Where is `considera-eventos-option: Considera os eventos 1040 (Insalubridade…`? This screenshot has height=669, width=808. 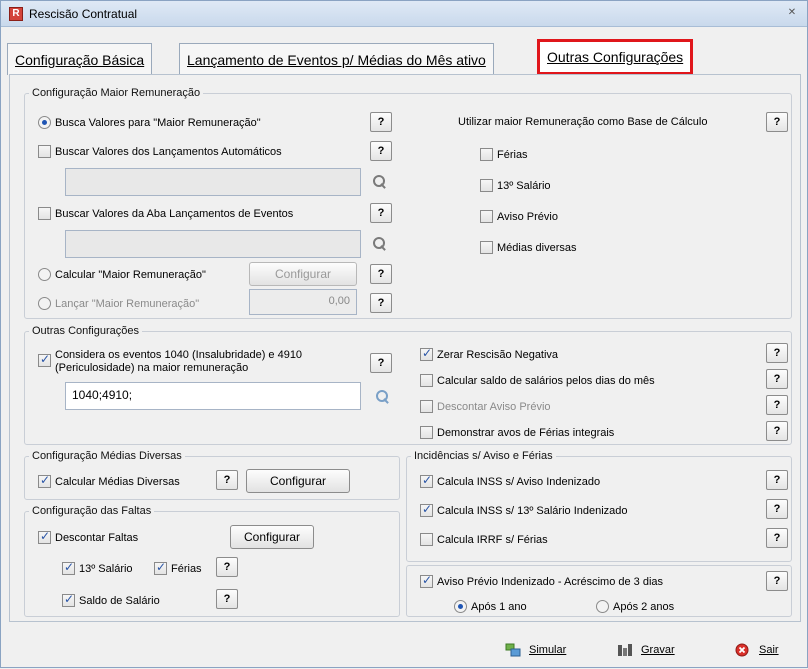
considera-eventos-option: Considera os eventos 1040 (Insalubridade… is located at coordinates (170, 362).